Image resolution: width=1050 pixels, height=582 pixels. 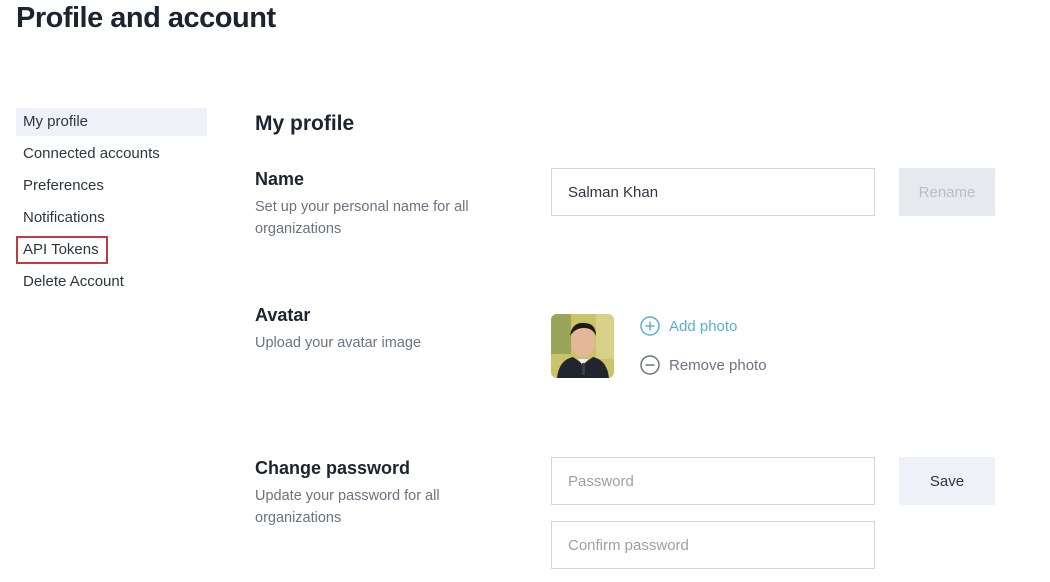 I want to click on change-password-label: Change password, so click(x=333, y=468).